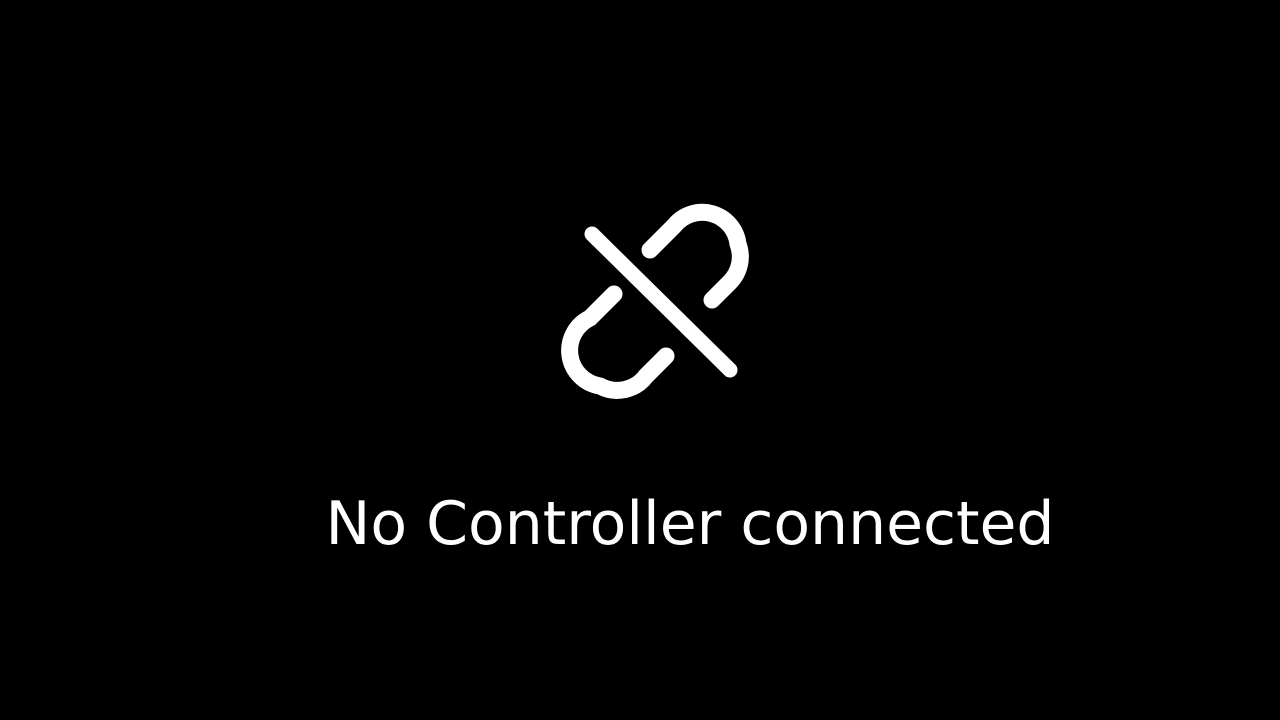  Describe the element at coordinates (690, 524) in the screenshot. I see `status-message: No Controller connected` at that location.